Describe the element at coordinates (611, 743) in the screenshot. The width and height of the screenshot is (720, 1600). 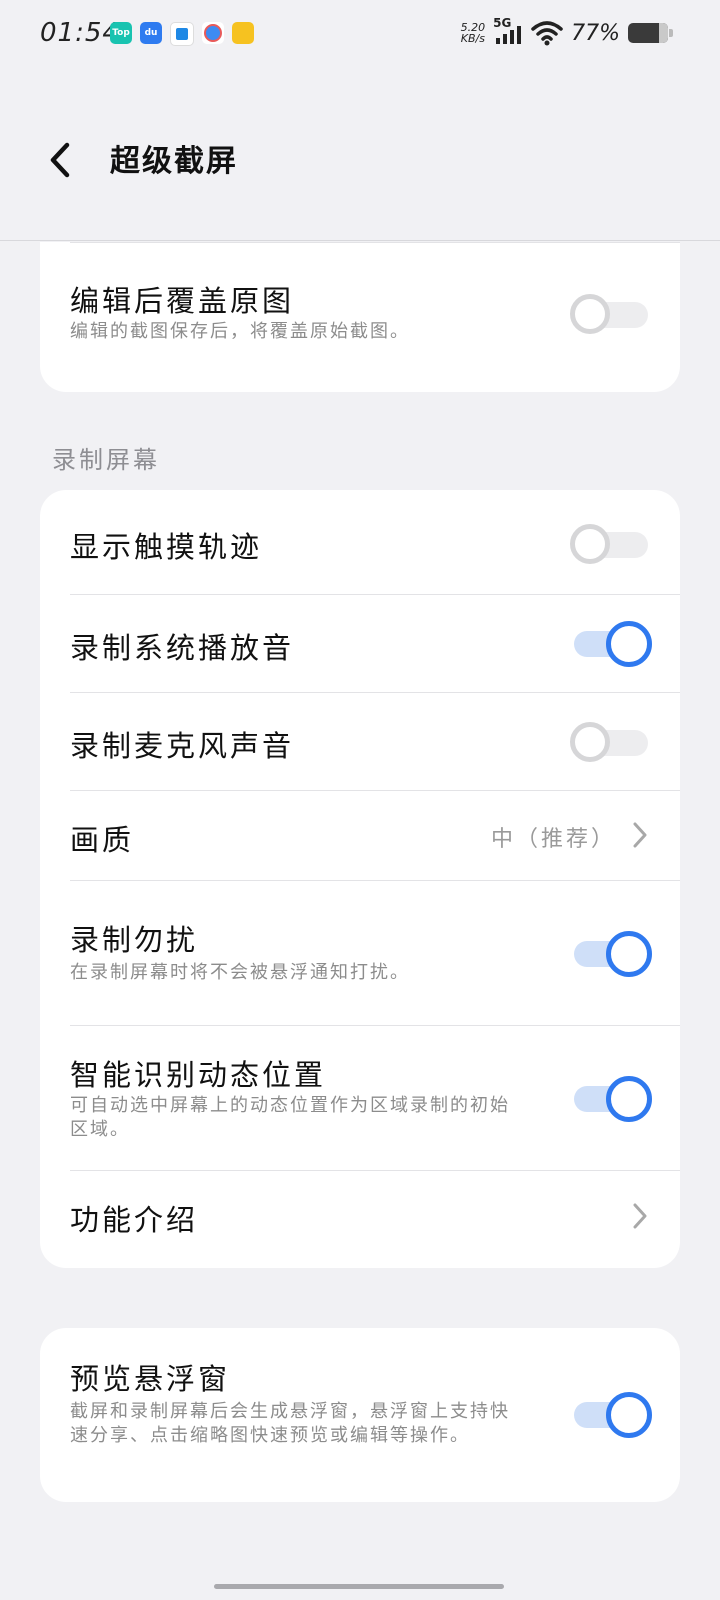
I see `microphone-toggle` at that location.